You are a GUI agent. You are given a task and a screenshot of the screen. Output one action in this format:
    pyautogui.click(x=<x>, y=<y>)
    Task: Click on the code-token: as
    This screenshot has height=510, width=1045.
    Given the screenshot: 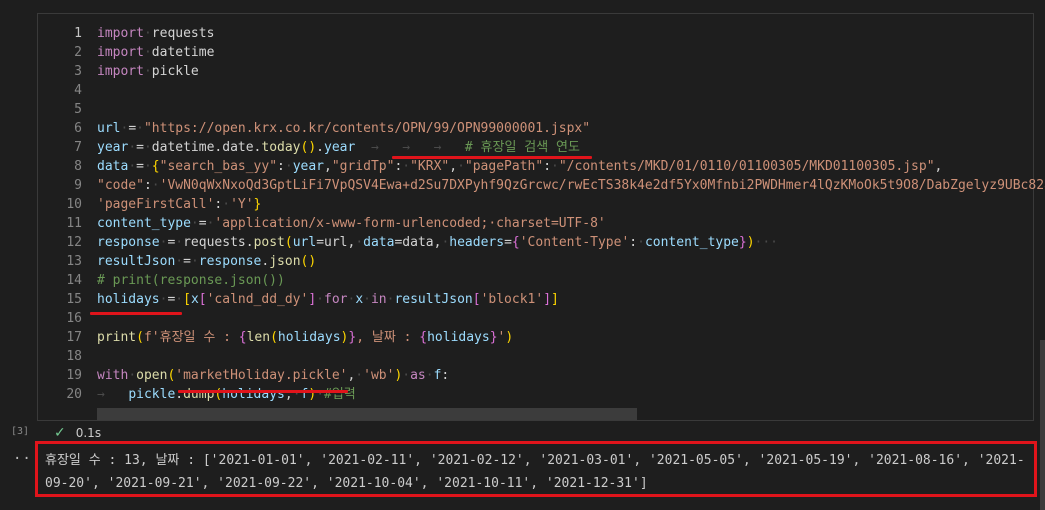 What is the action you would take?
    pyautogui.click(x=418, y=375)
    